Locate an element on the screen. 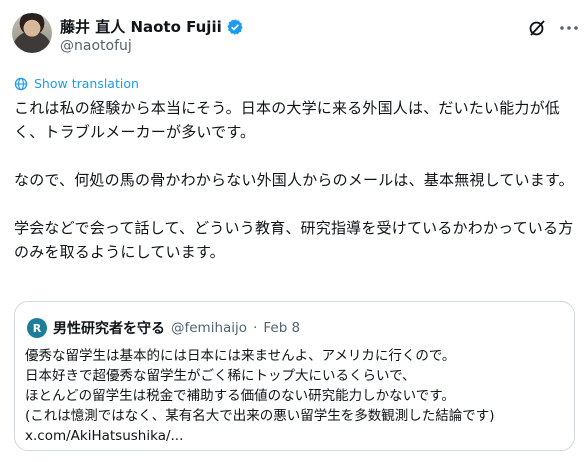  author-avatar is located at coordinates (32, 33).